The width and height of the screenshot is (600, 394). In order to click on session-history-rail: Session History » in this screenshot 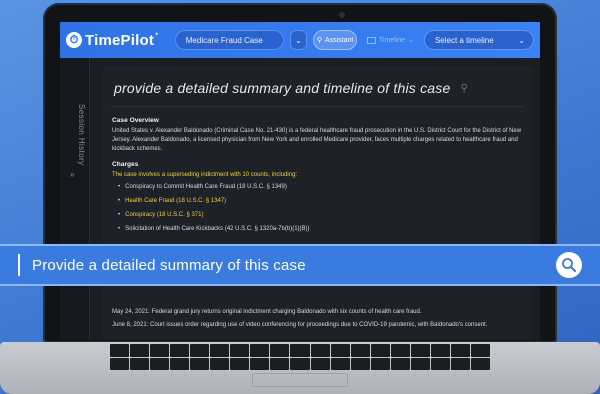, I will do `click(75, 199)`.